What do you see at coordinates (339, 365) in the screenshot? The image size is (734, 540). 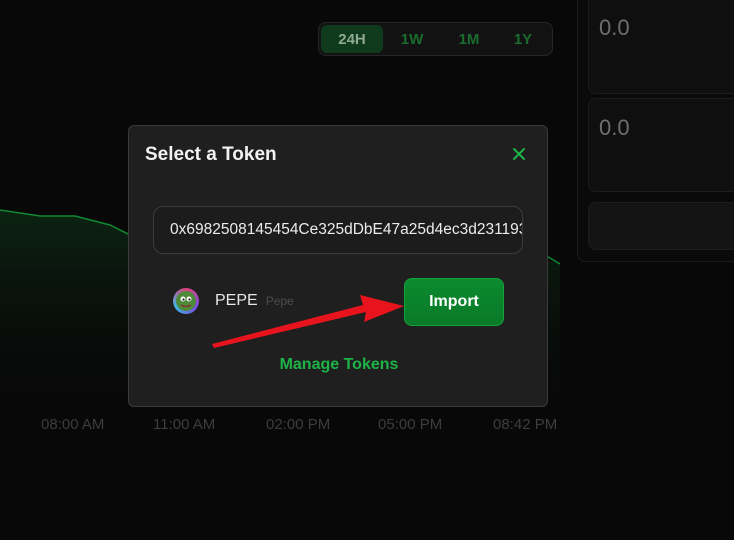 I see `manage-tokens-link: Manage Tokens` at bounding box center [339, 365].